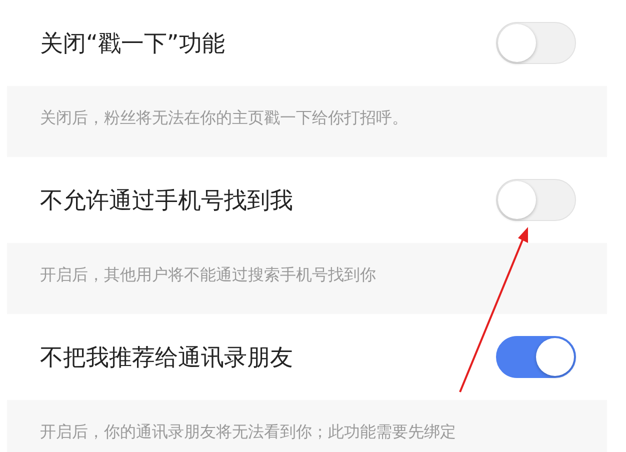 Image resolution: width=626 pixels, height=452 pixels. What do you see at coordinates (224, 117) in the screenshot?
I see `setting-description: 关闭后，粉丝将无法在你的主页戳一下给你打招呼。` at bounding box center [224, 117].